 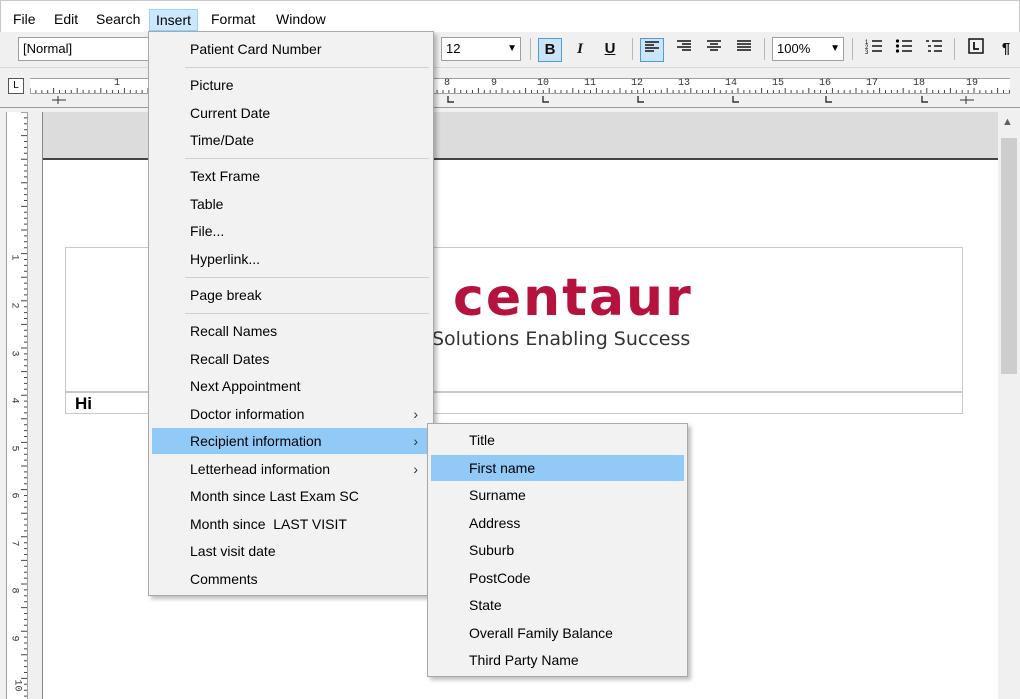 I want to click on submenu-item-postcode: PostCode, so click(x=557, y=578).